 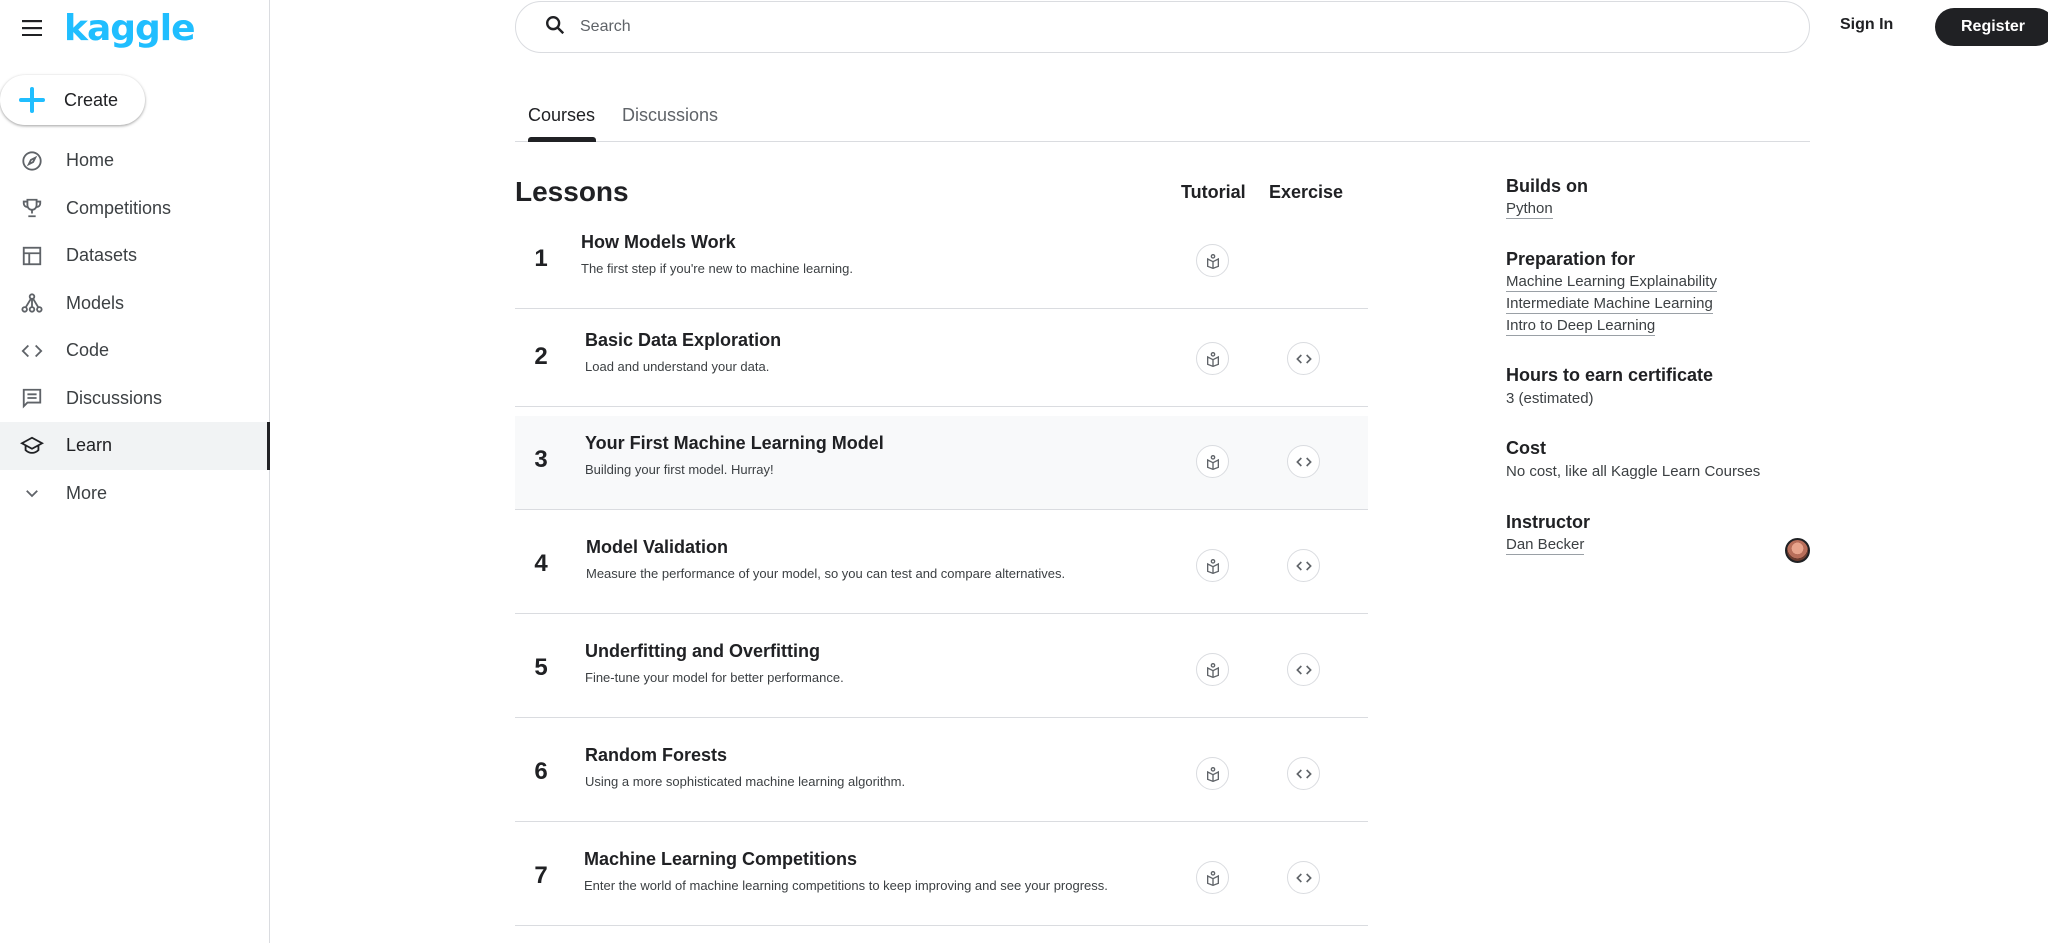 I want to click on instructor-section: Instructor Dan Becker, so click(x=1658, y=533).